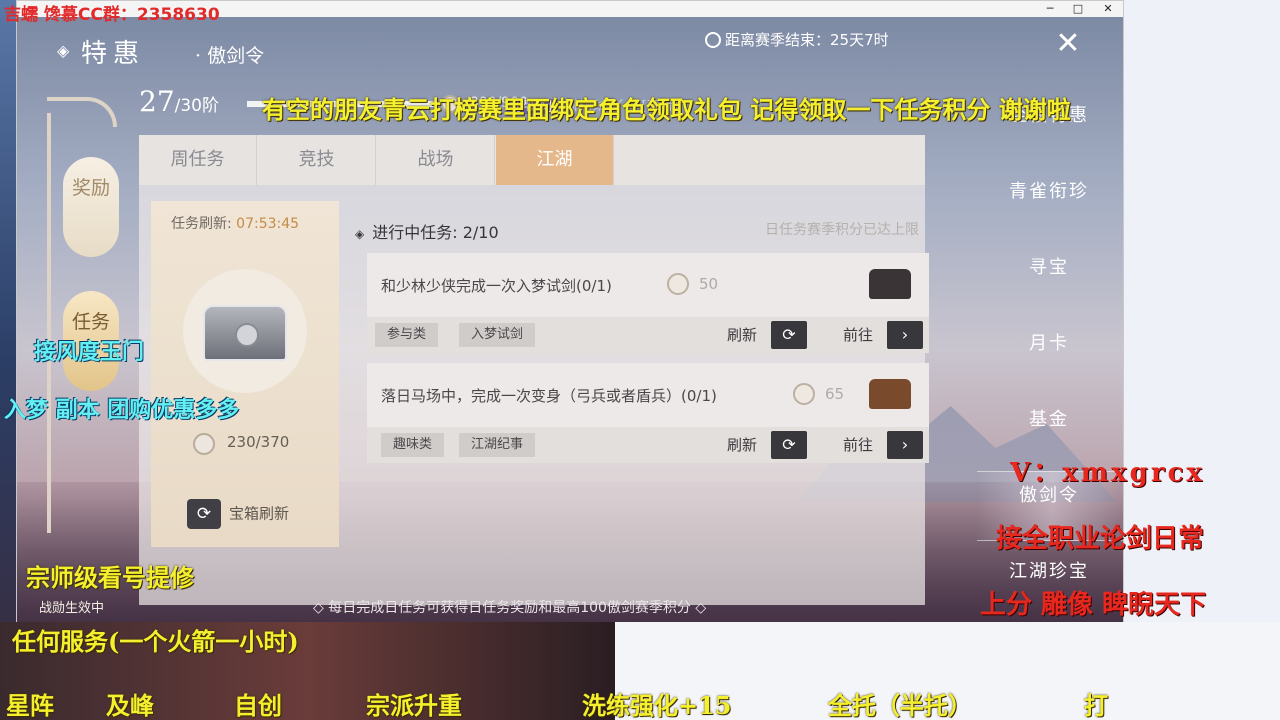 This screenshot has width=1280, height=720. Describe the element at coordinates (407, 335) in the screenshot. I see `task-tag: 参与类` at that location.